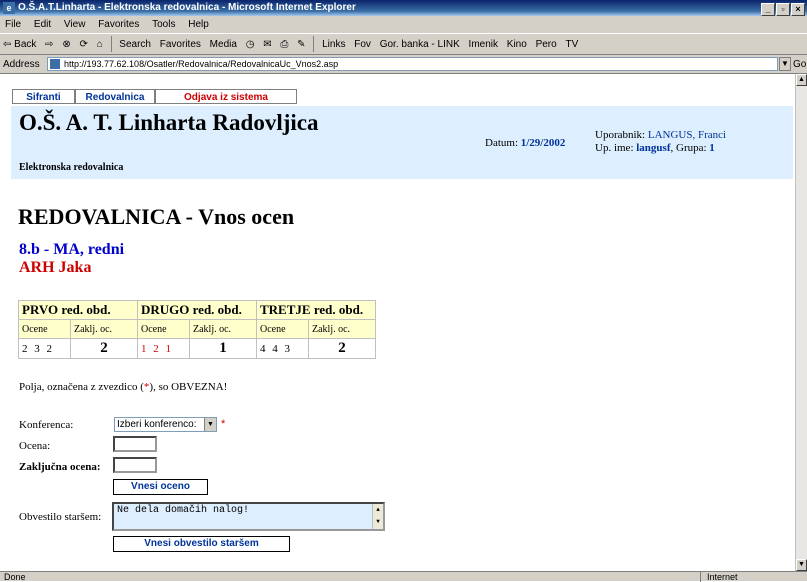  Describe the element at coordinates (9, 8) in the screenshot. I see `ie-logo-icon: e` at that location.